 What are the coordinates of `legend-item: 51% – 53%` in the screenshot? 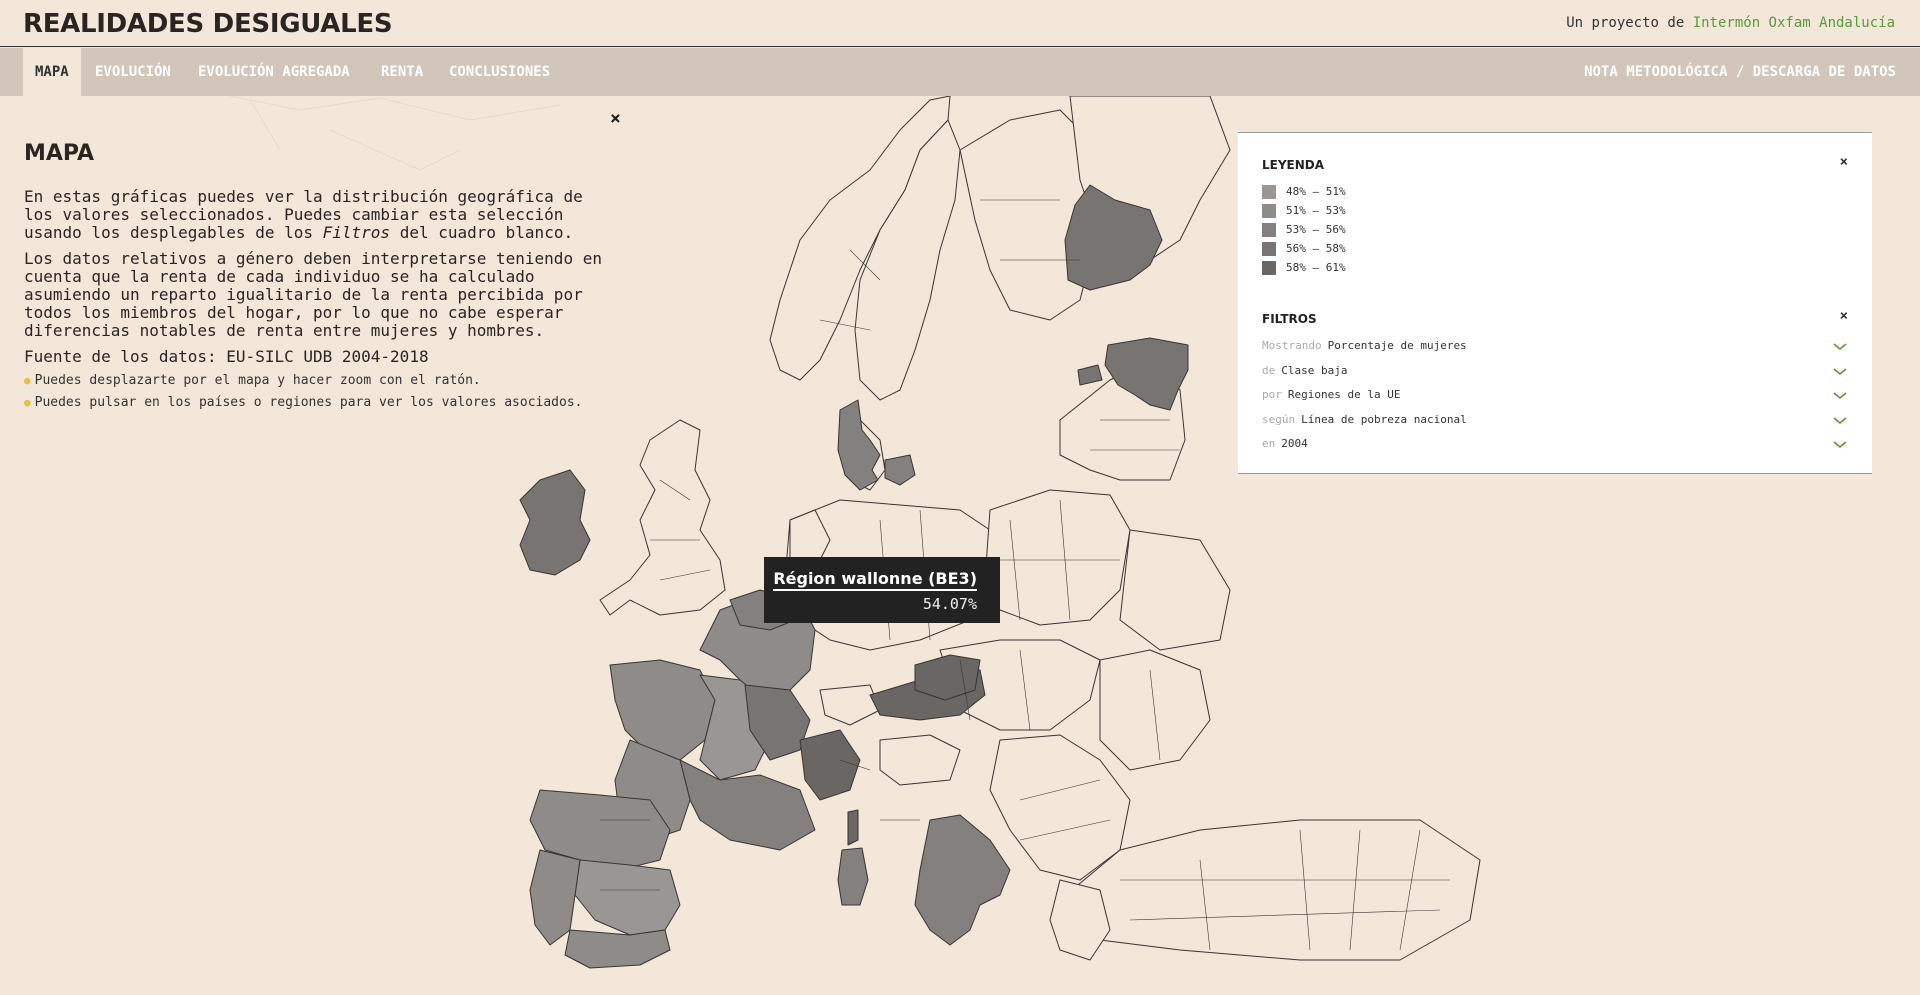 It's located at (1304, 211).